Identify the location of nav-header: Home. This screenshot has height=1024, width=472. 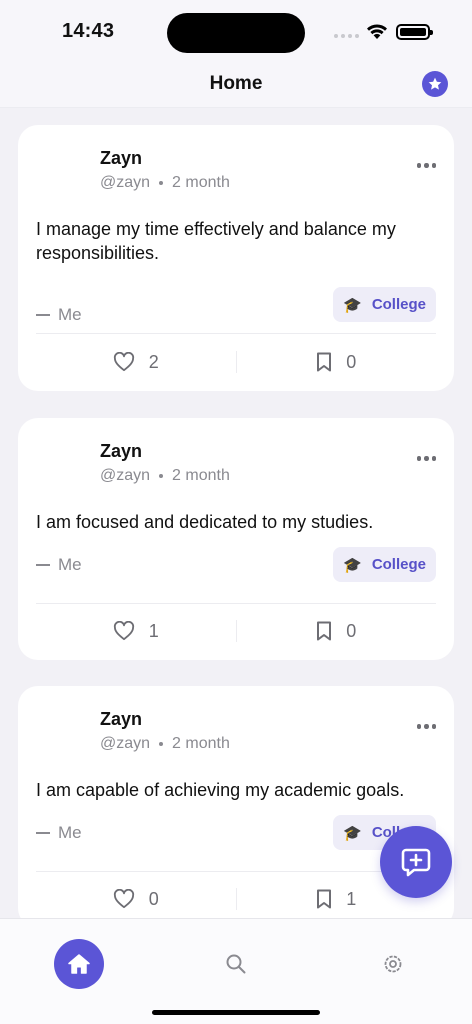
(236, 85).